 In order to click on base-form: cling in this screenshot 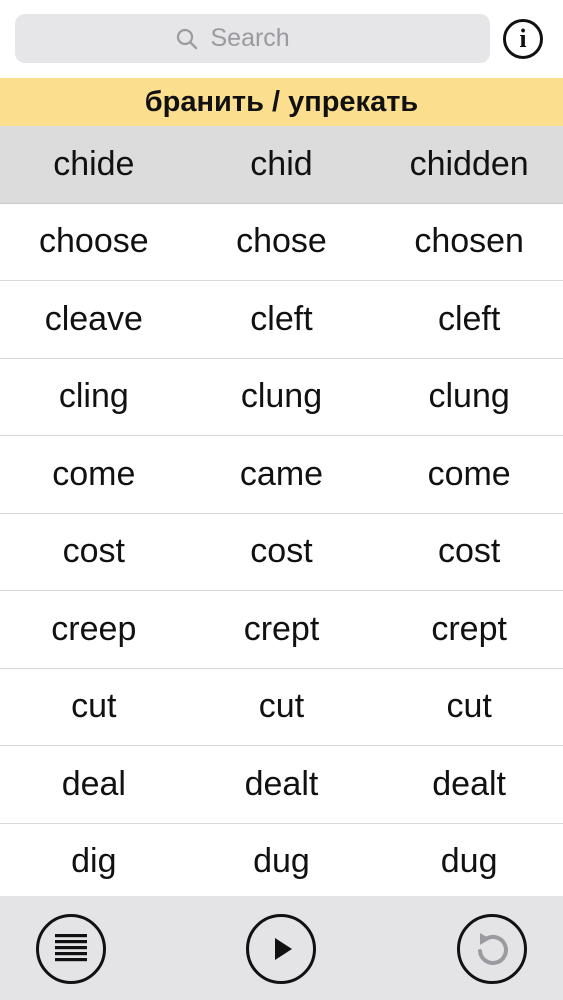, I will do `click(93, 396)`.